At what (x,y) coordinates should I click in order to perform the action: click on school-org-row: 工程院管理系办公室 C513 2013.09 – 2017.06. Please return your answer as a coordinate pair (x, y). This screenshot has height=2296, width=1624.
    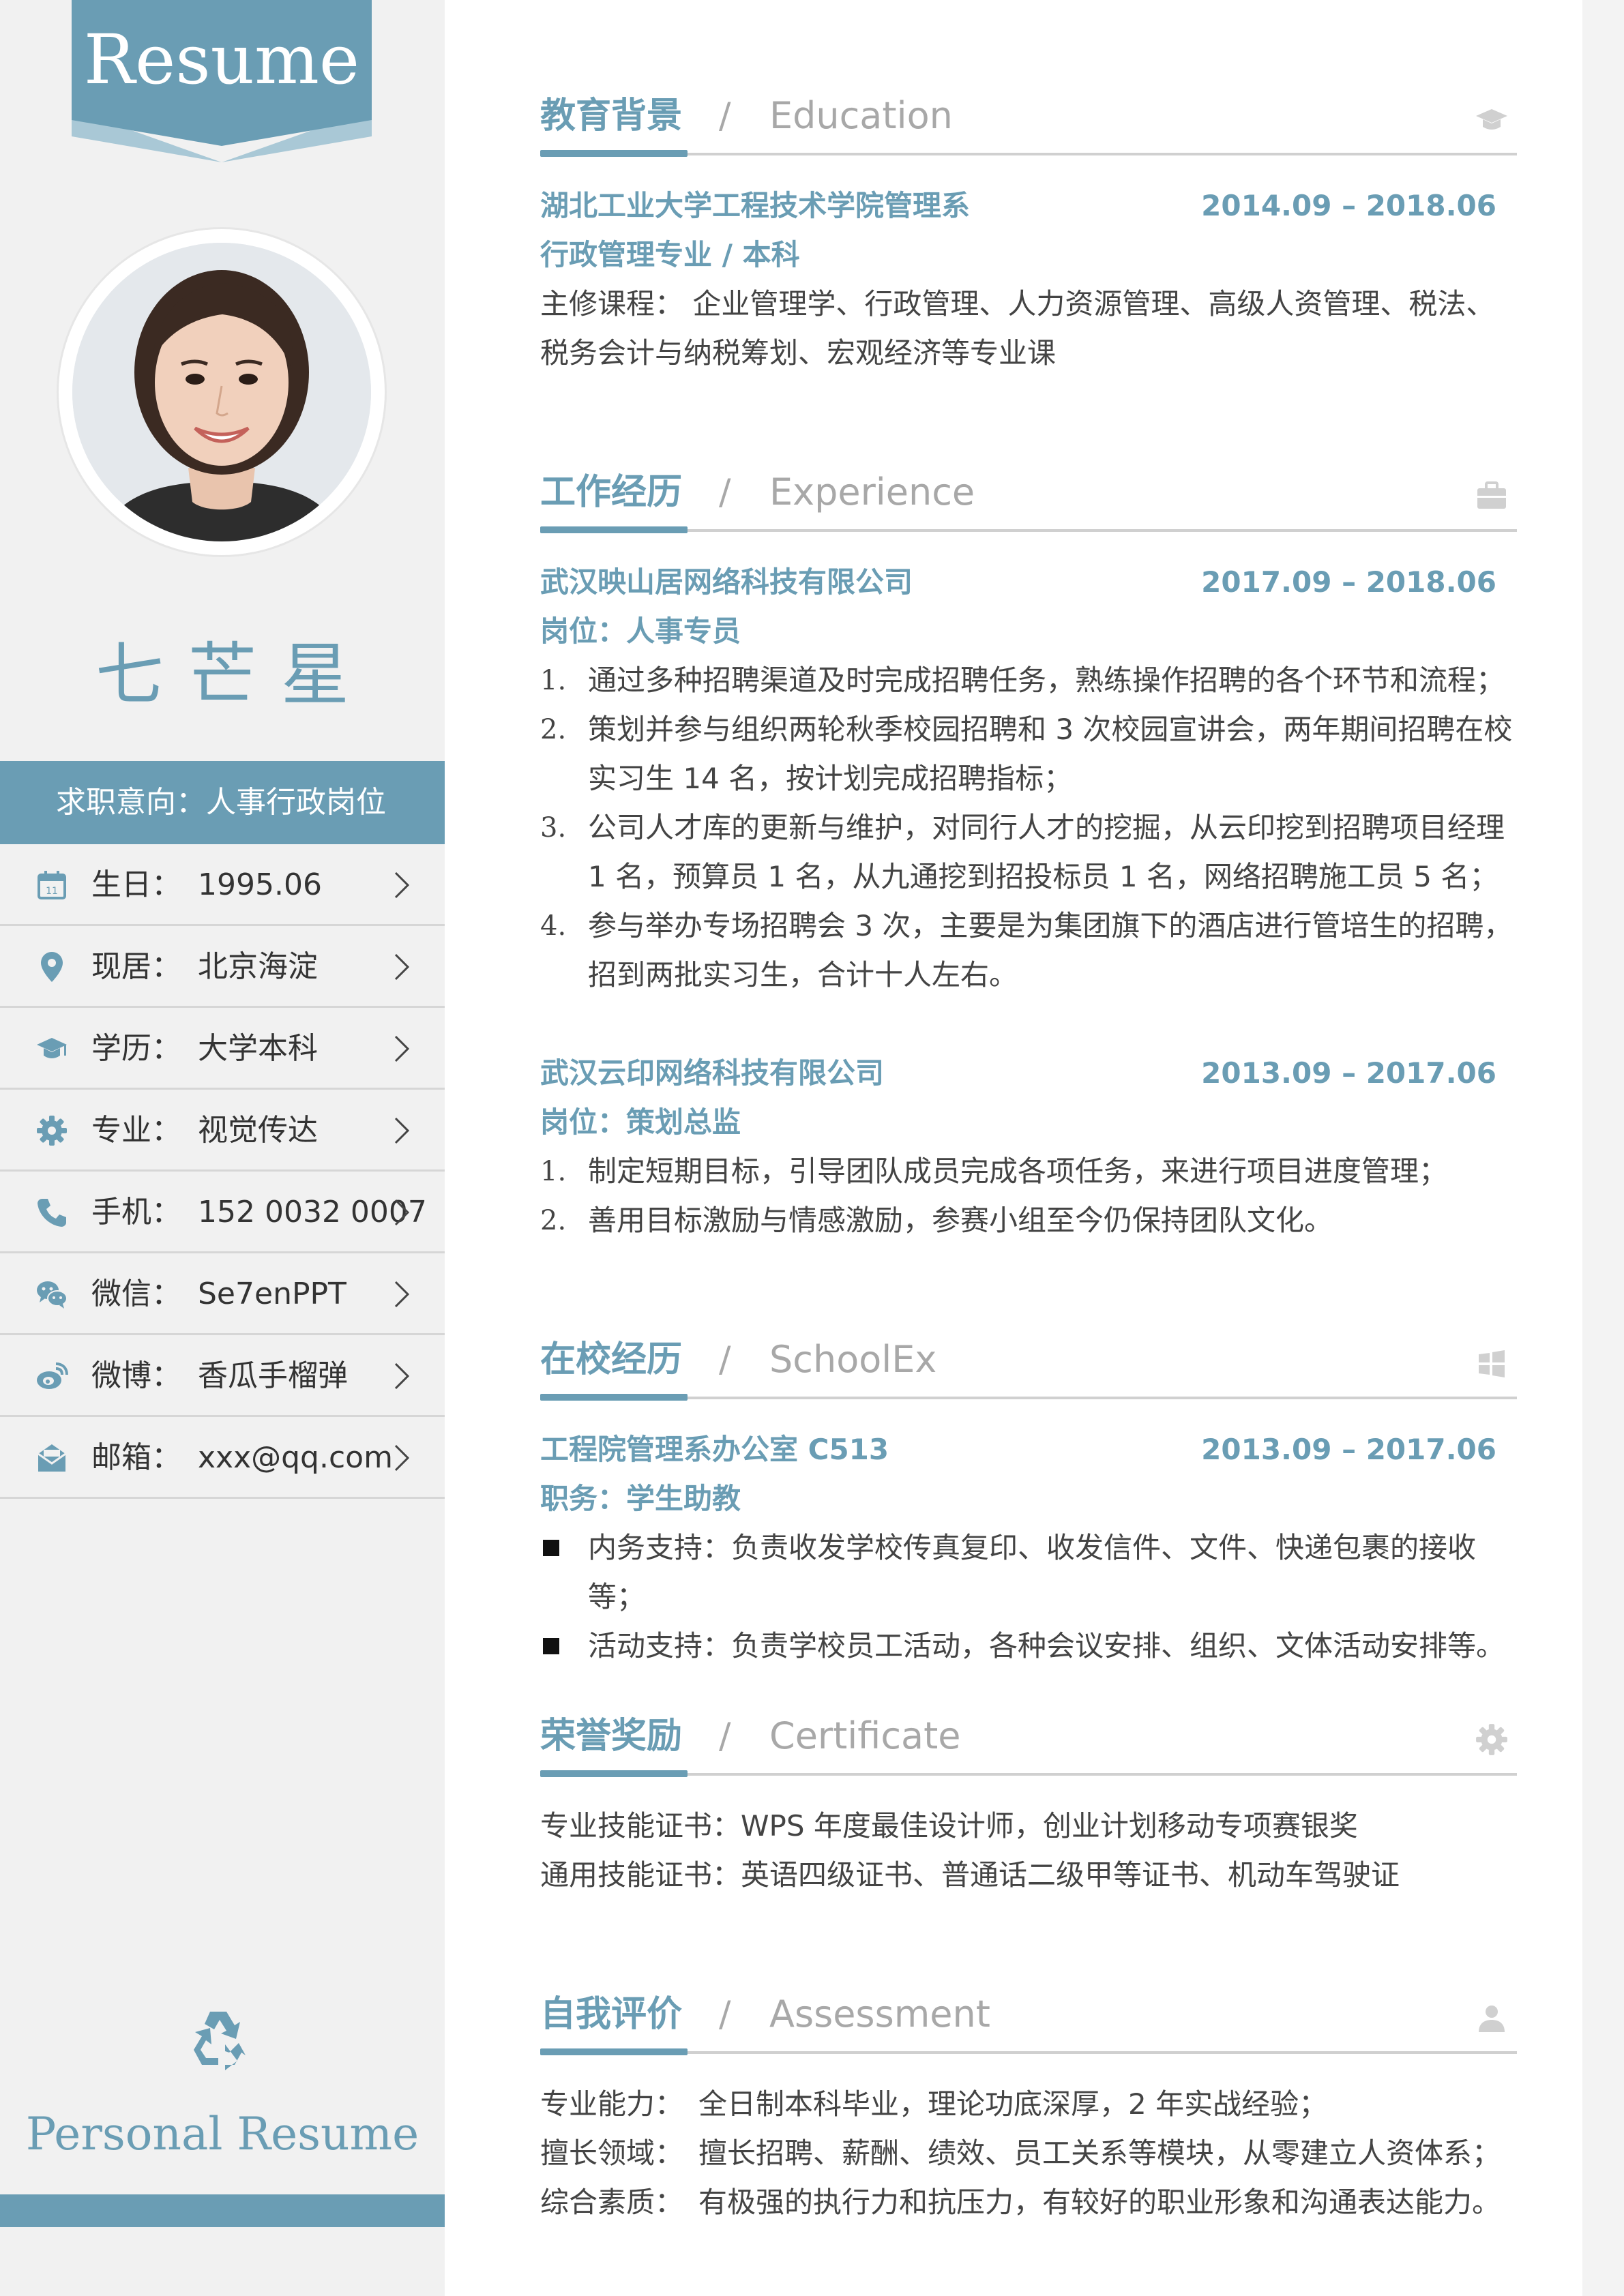
    Looking at the image, I should click on (1028, 1449).